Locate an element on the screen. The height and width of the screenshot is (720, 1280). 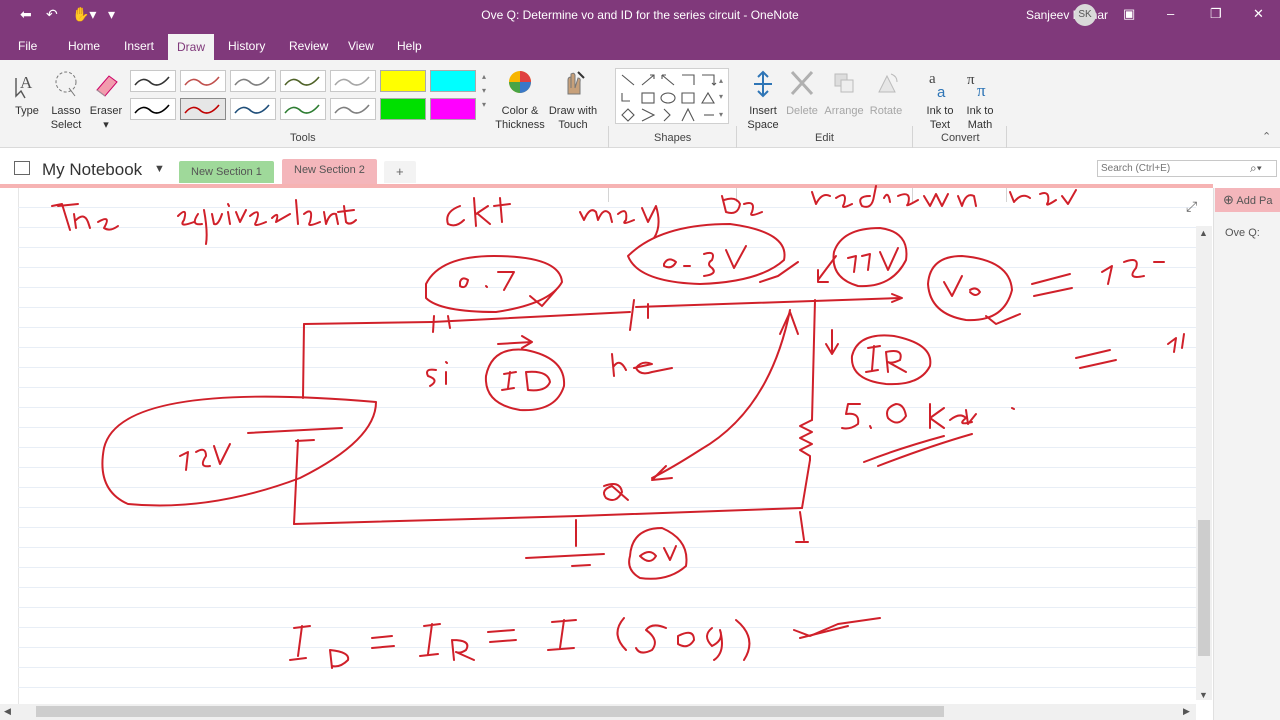
restore-button: ❐ is located at coordinates (1216, 14).